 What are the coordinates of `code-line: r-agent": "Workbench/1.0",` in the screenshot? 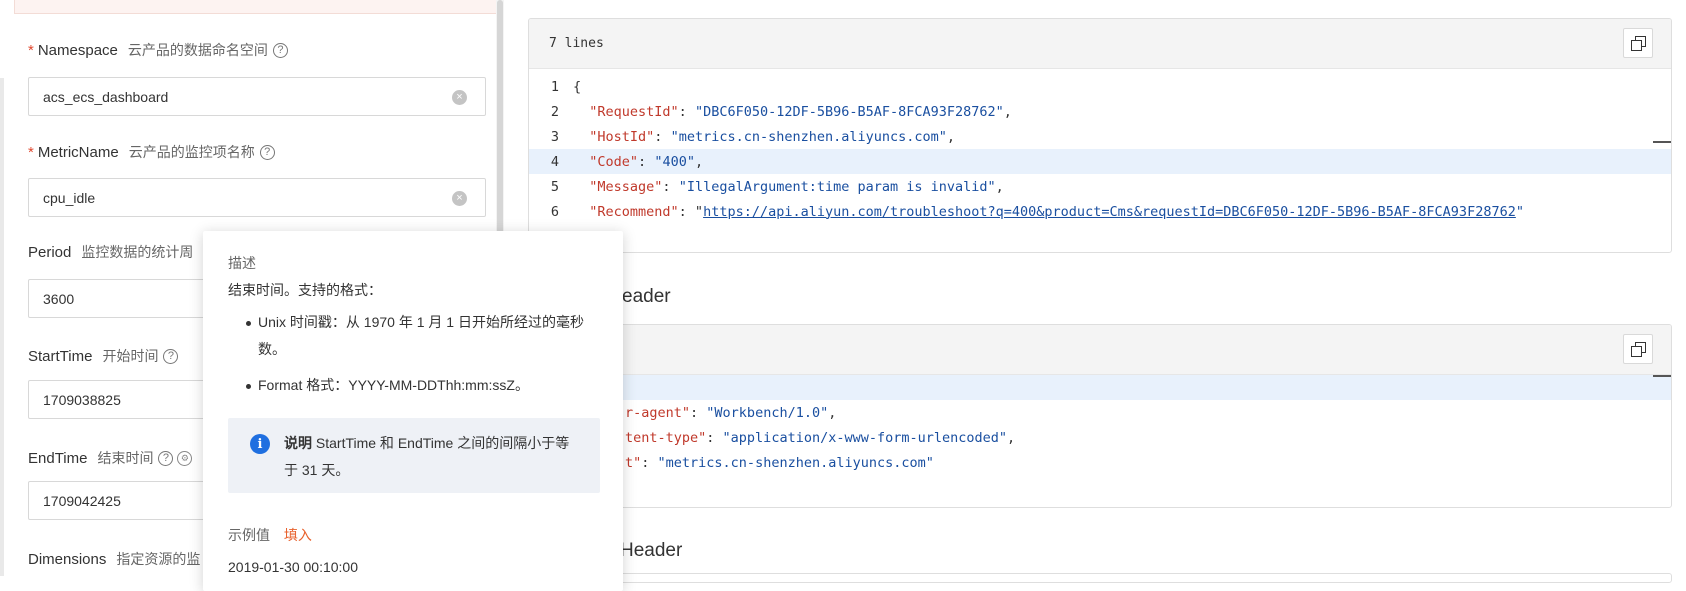 It's located at (731, 412).